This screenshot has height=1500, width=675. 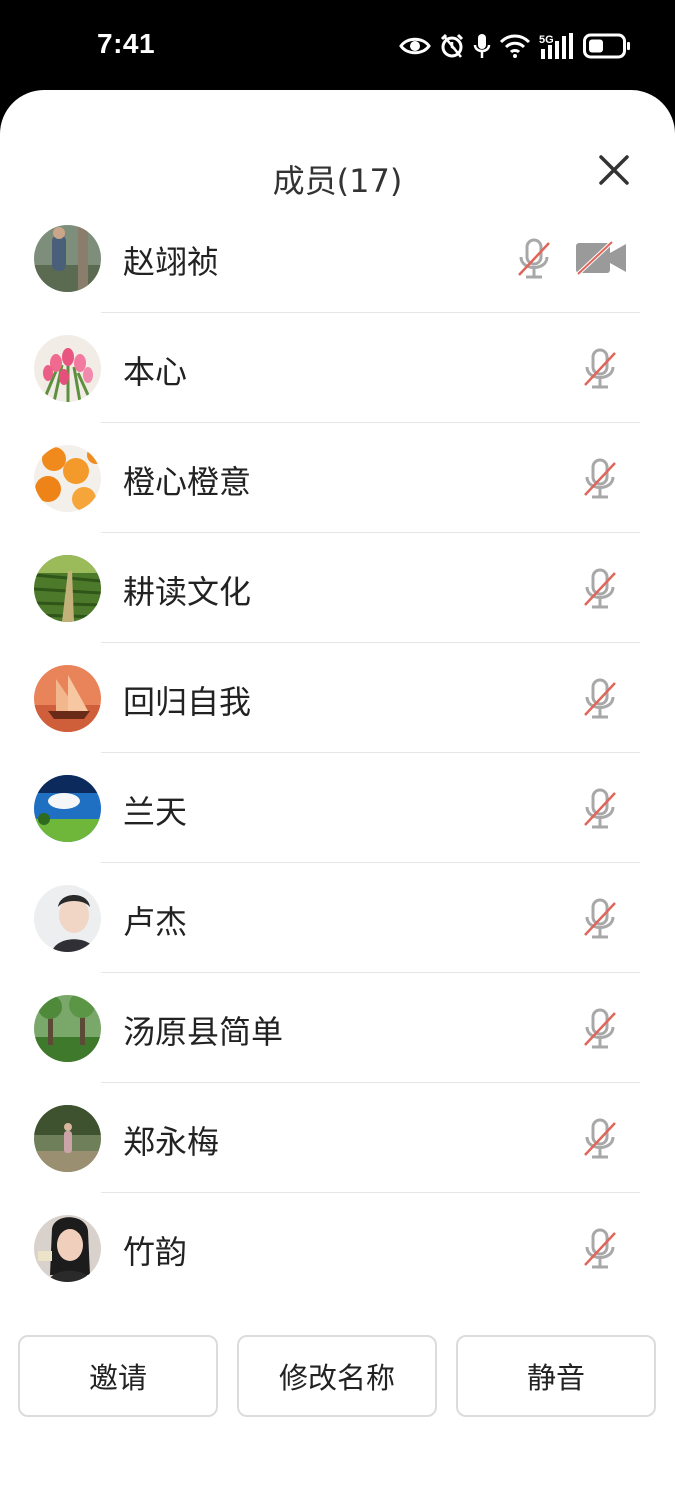 What do you see at coordinates (187, 482) in the screenshot?
I see `member-name: 橙心橙意` at bounding box center [187, 482].